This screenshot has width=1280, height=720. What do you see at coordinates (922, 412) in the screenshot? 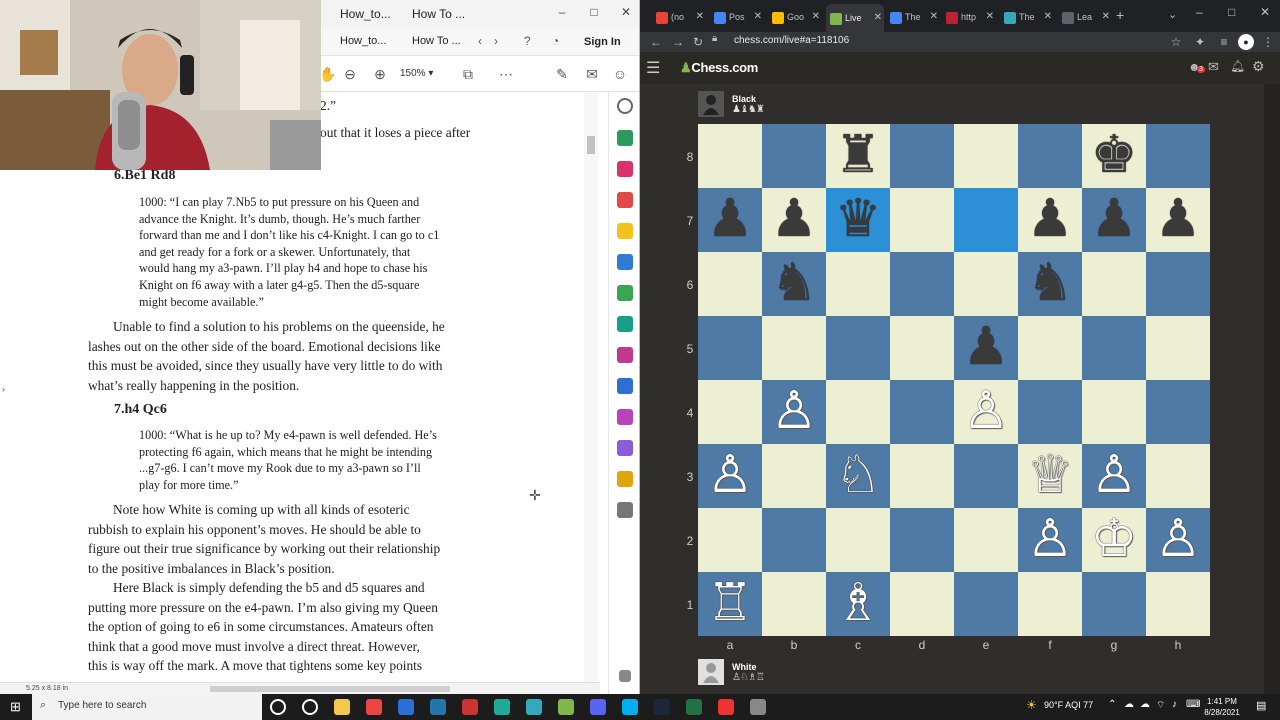
I see `square-d4` at bounding box center [922, 412].